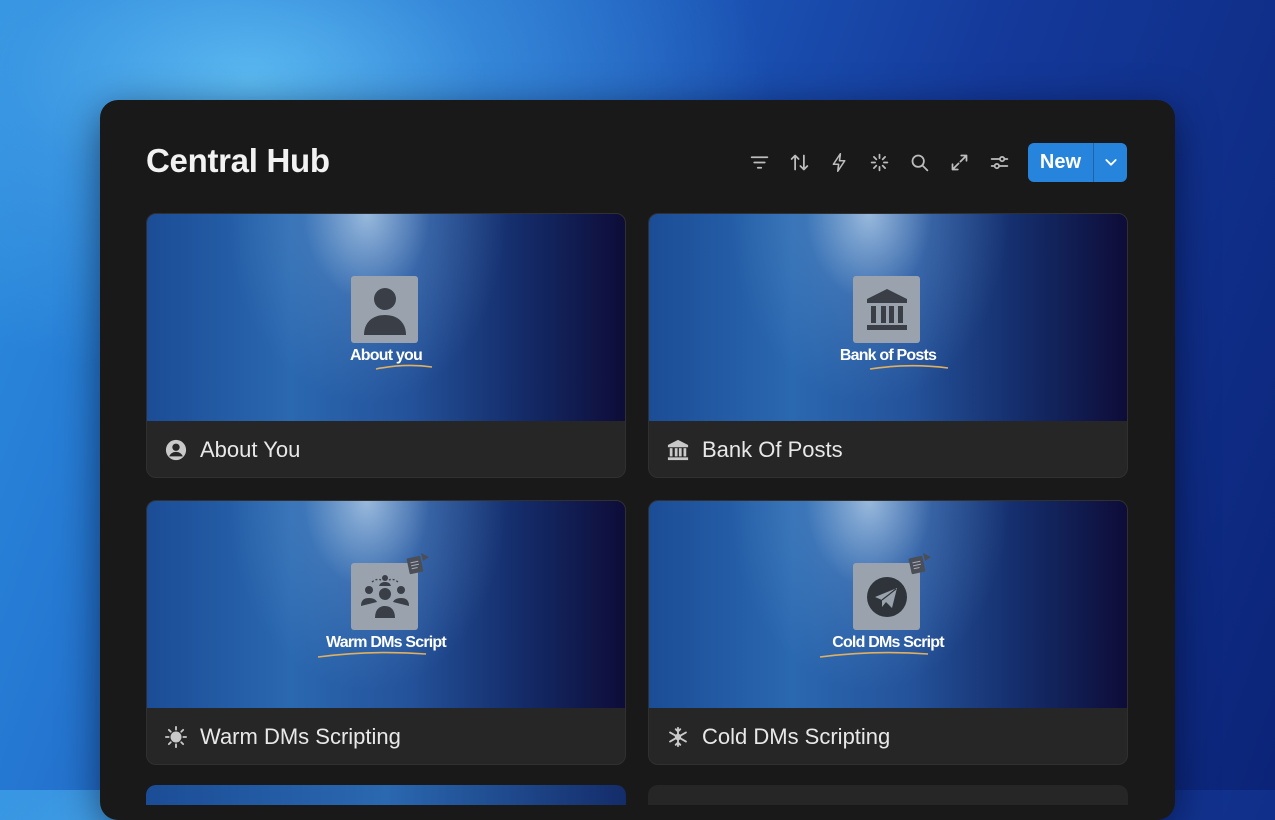 This screenshot has width=1275, height=820. I want to click on page-title: Central Hub, so click(238, 160).